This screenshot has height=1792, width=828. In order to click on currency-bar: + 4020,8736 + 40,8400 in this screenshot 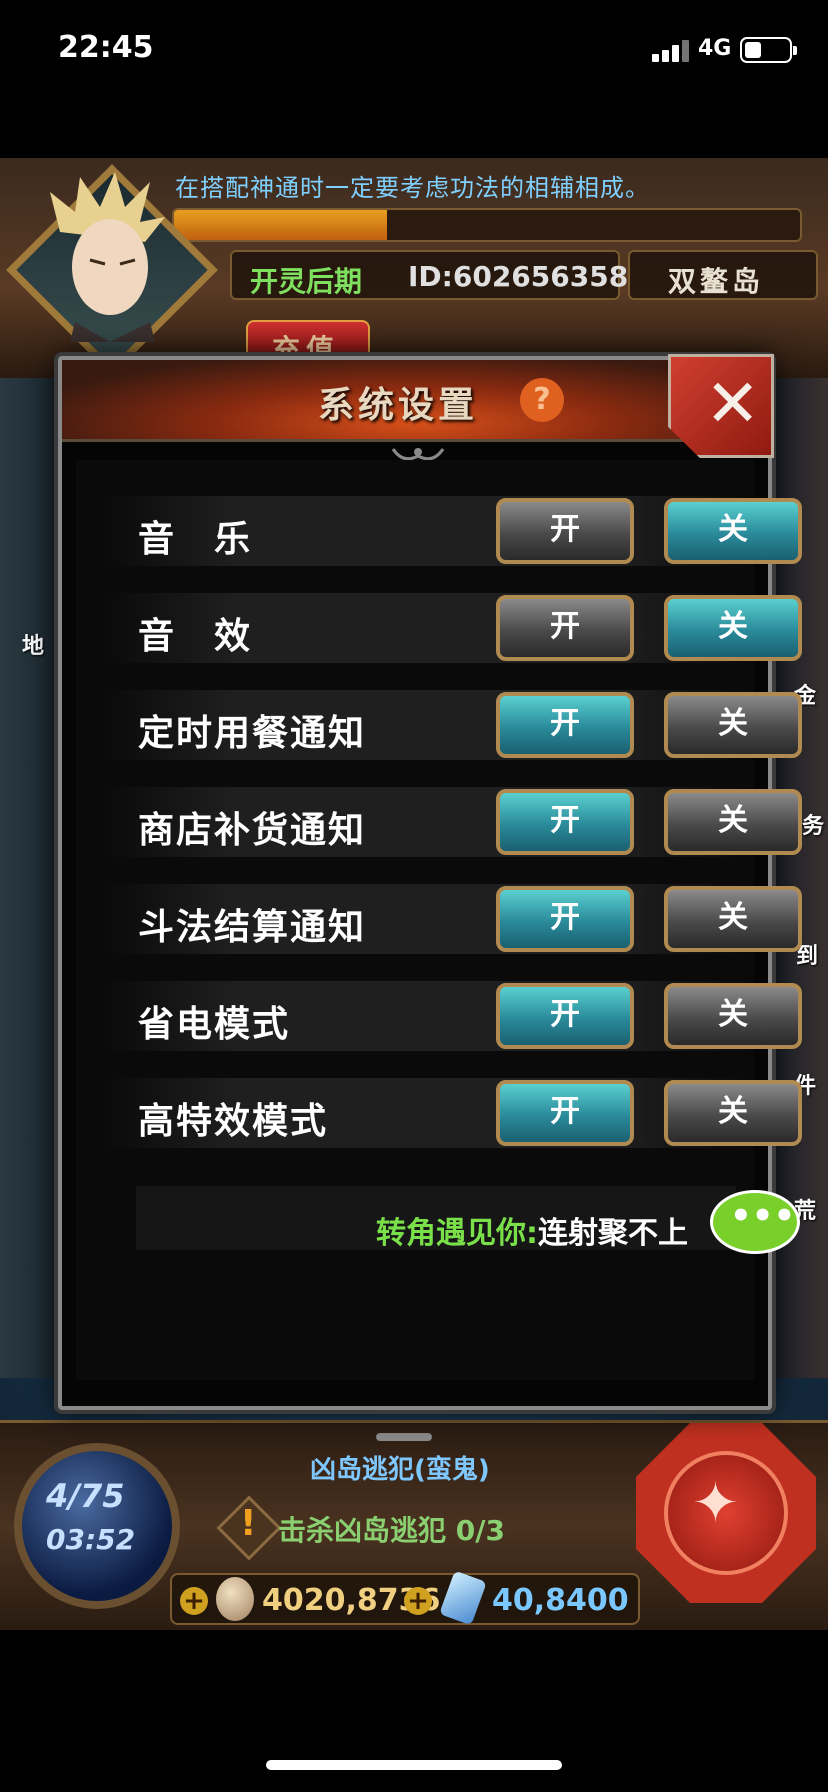, I will do `click(405, 1598)`.